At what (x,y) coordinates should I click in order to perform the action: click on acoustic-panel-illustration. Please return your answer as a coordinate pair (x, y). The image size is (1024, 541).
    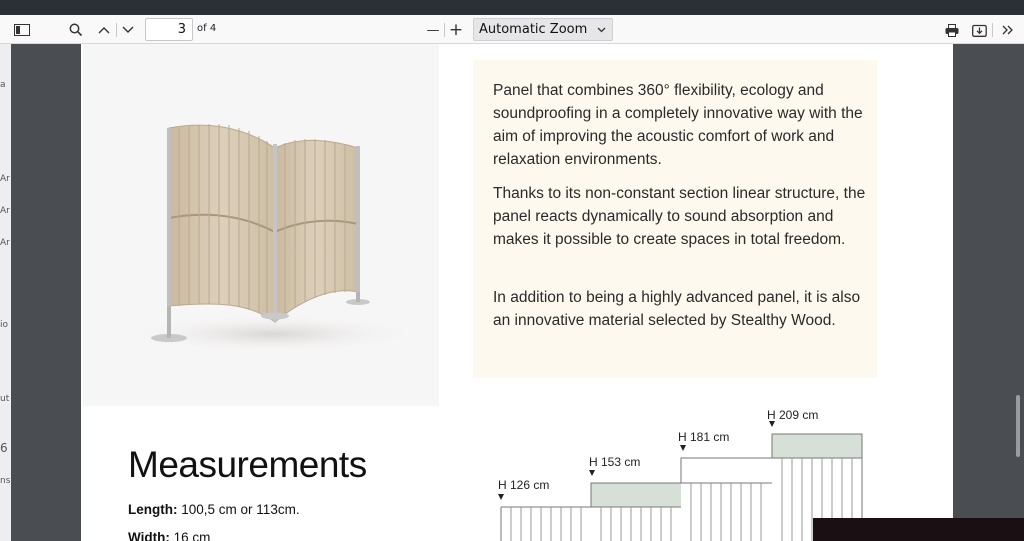
    Looking at the image, I should click on (273, 239).